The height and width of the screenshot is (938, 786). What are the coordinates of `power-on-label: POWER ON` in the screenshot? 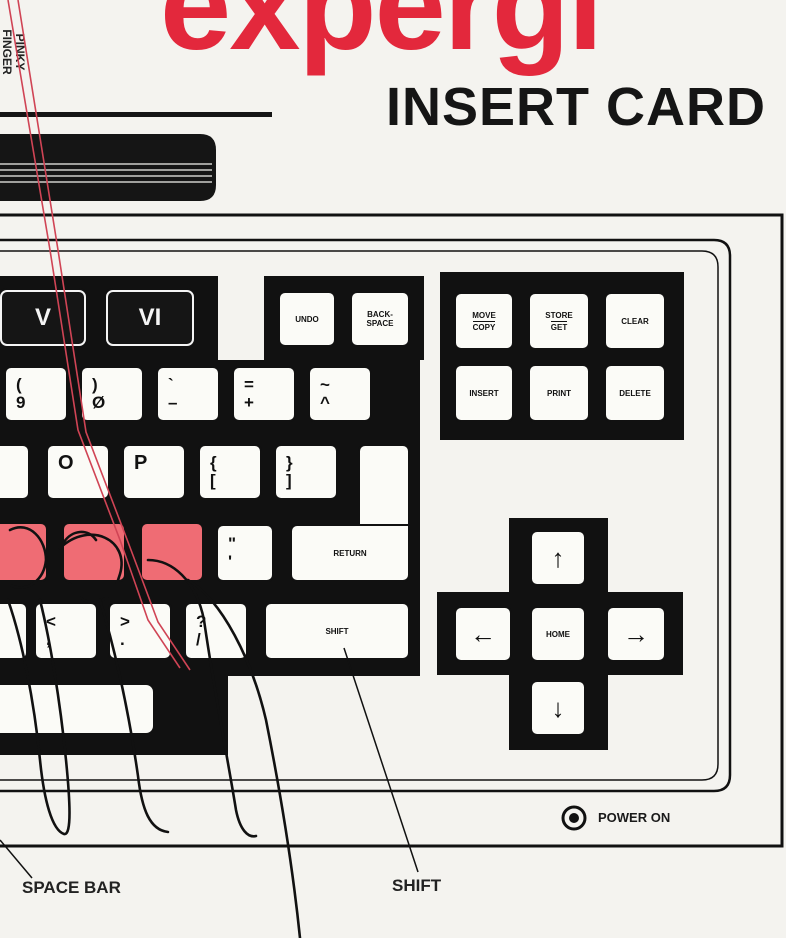 It's located at (634, 817).